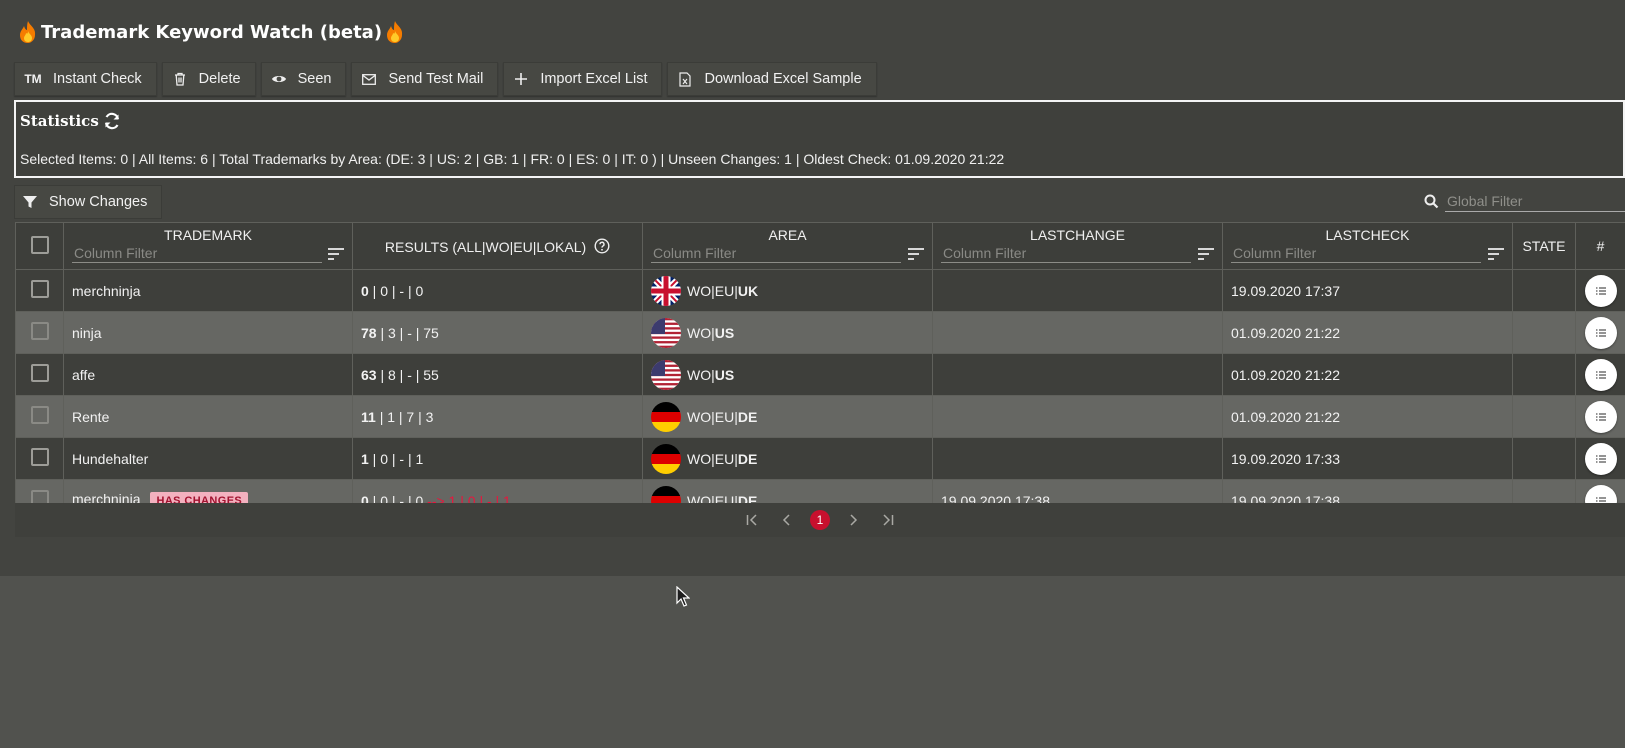  Describe the element at coordinates (28, 32) in the screenshot. I see `fire-icon` at that location.